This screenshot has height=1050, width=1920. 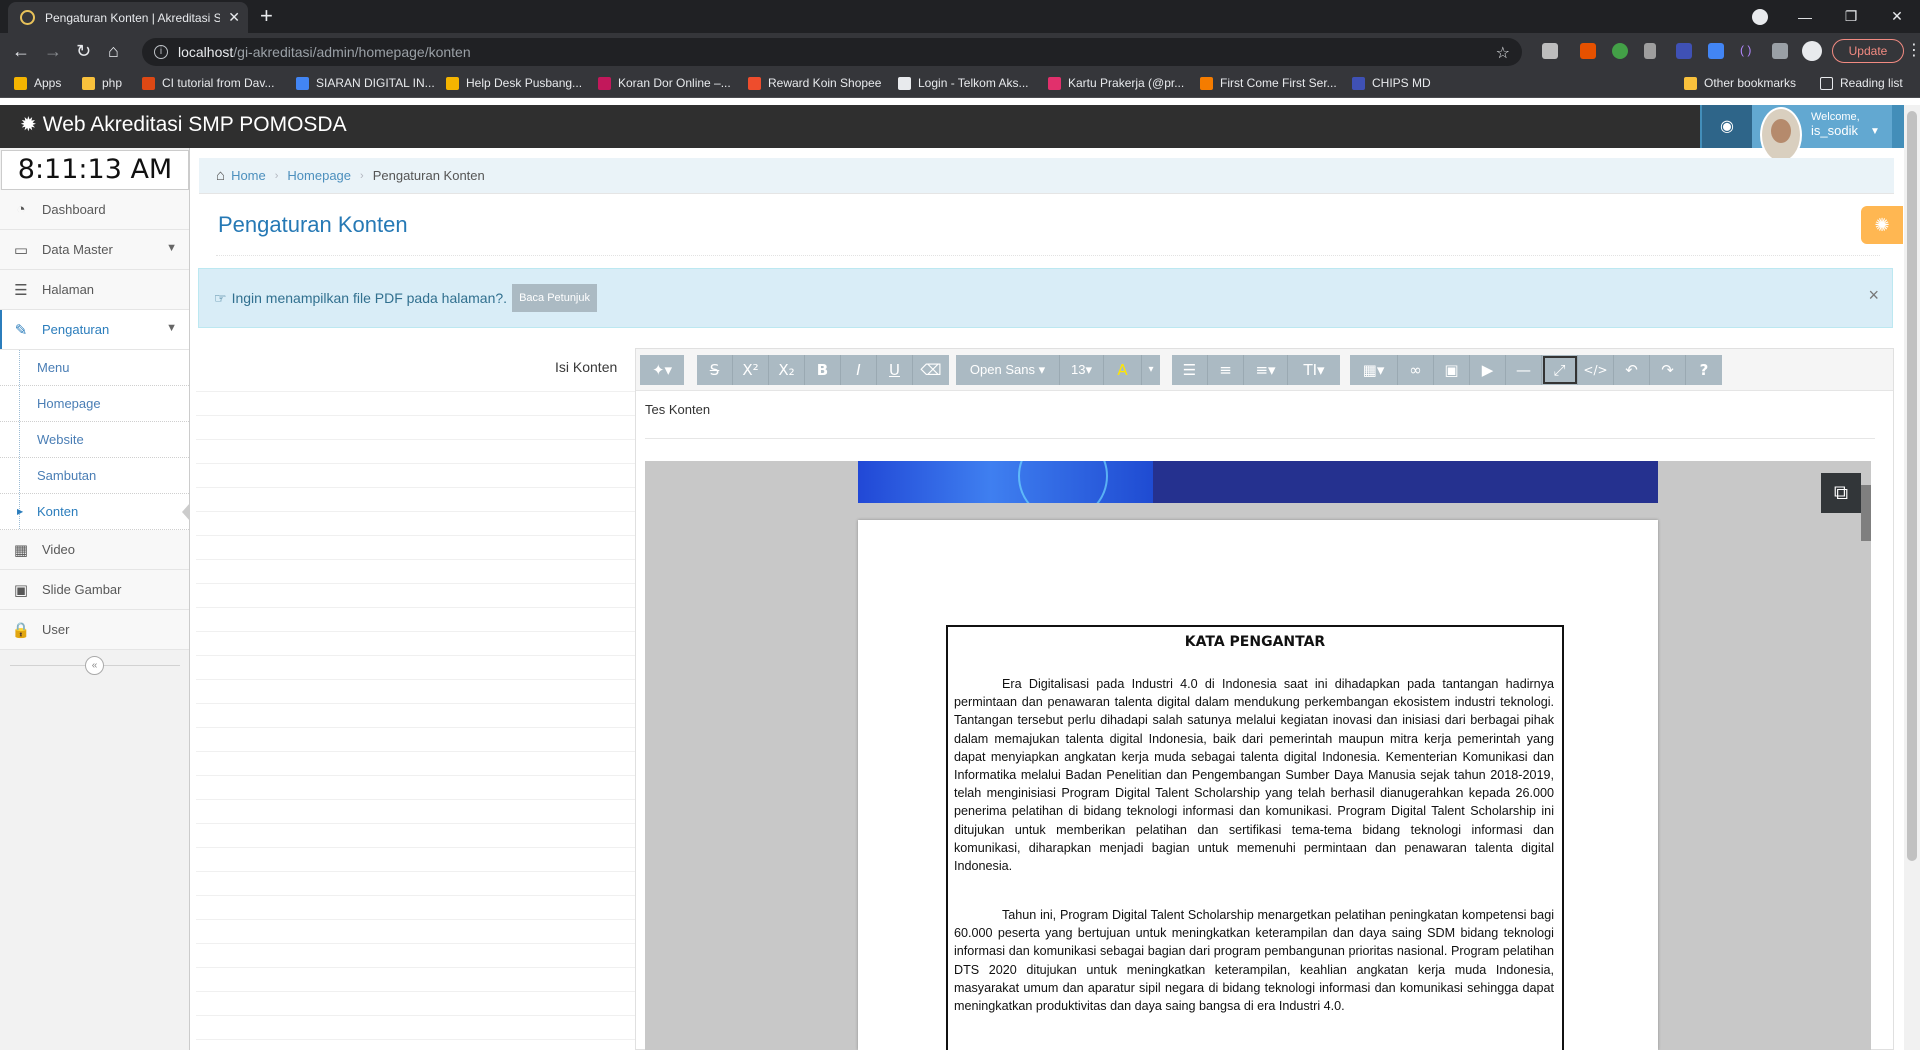 I want to click on video-insert-icon: ▶, so click(x=1488, y=370).